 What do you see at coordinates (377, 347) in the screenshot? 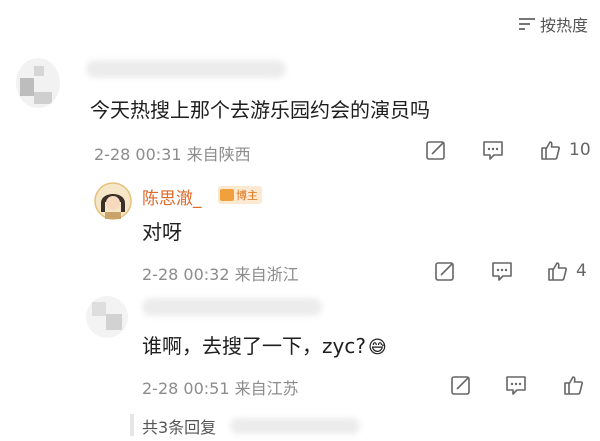
I see `emoji-sweat-smile: 😅` at bounding box center [377, 347].